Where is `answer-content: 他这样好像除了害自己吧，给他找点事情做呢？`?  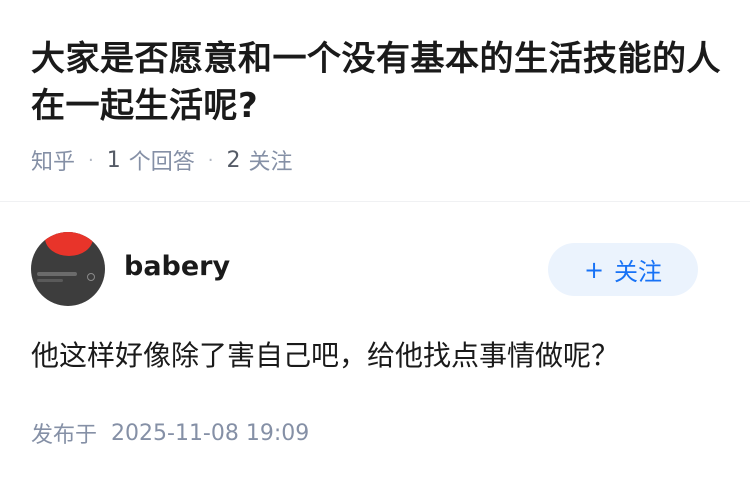 answer-content: 他这样好像除了害自己吧，给他找点事情做呢？ is located at coordinates (376, 356).